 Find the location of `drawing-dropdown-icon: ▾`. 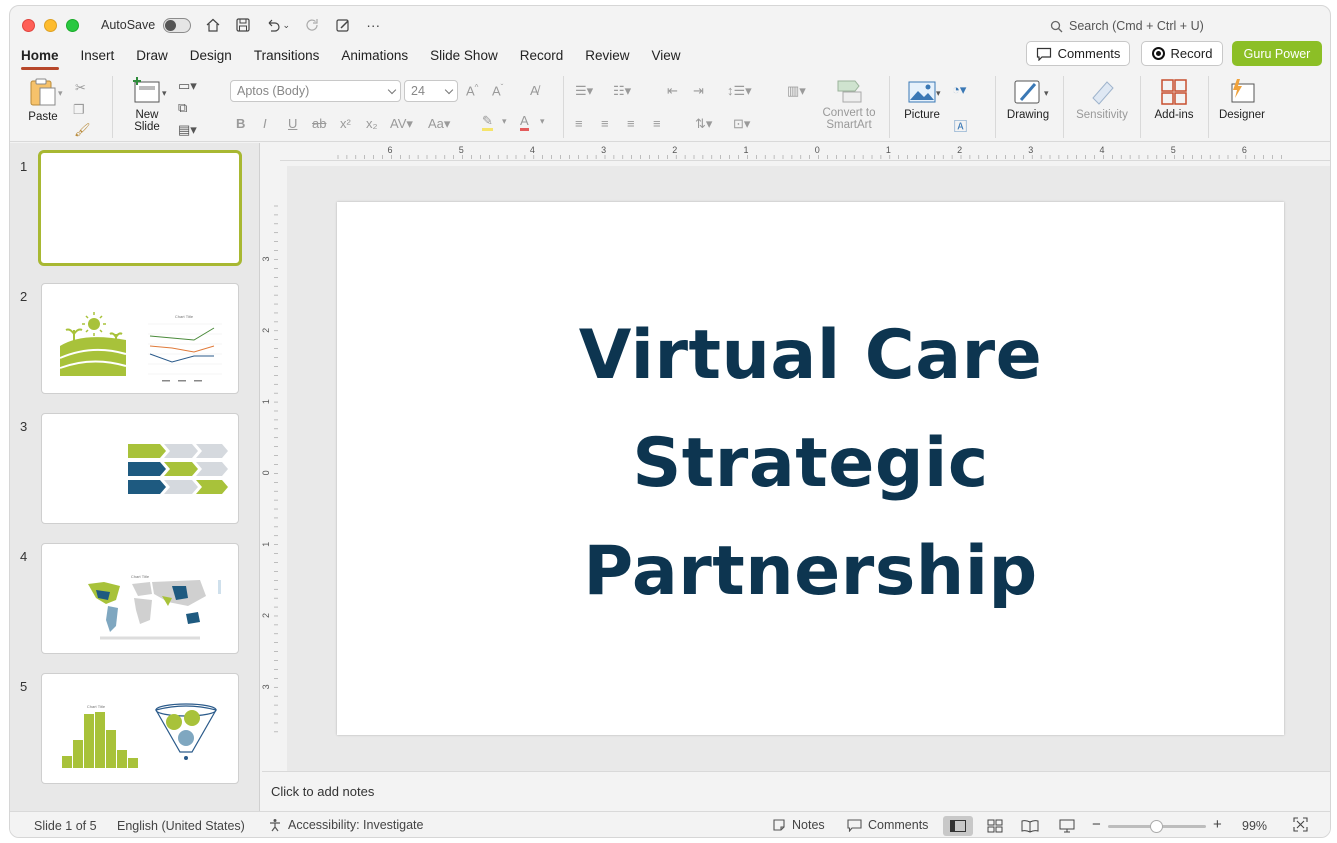

drawing-dropdown-icon: ▾ is located at coordinates (1046, 93).